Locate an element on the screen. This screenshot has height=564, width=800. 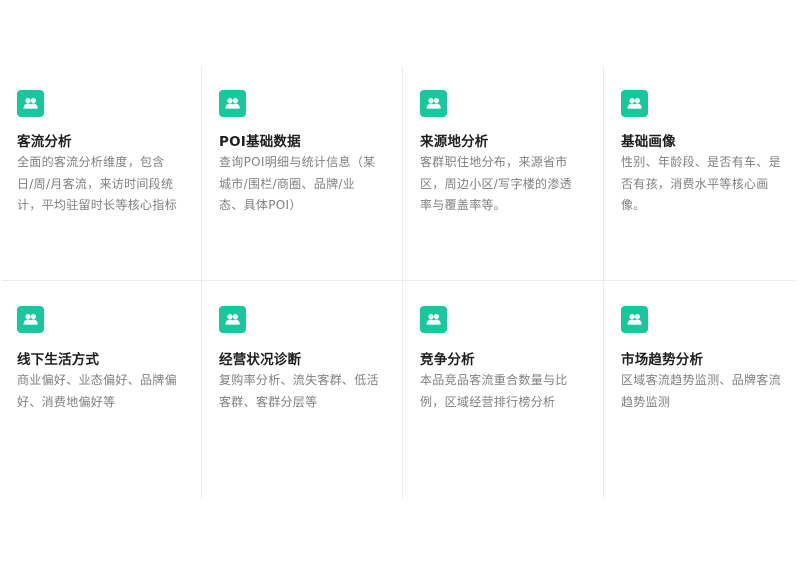
feature-card-origin-analysis: 来源地分析 客群职住地分布，来源省市区，周边小区/写字楼的渗透率与覆盖率等。 is located at coordinates (503, 173).